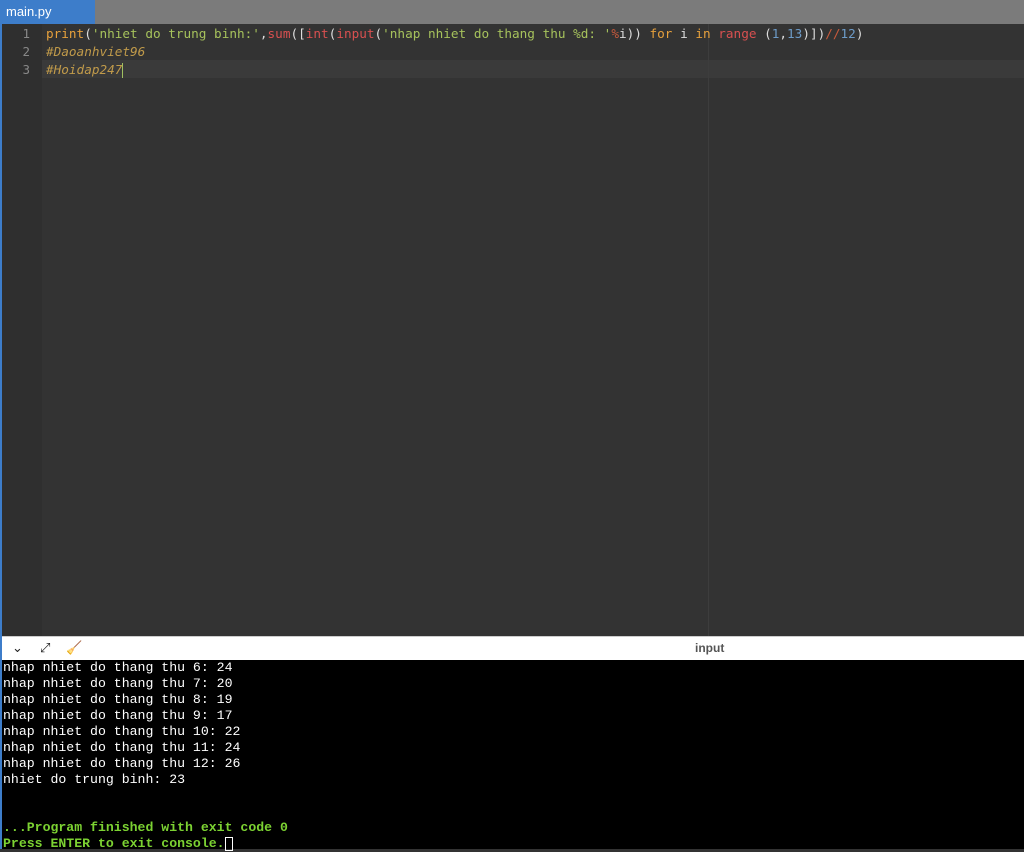  Describe the element at coordinates (814, 33) in the screenshot. I see `token: )])` at that location.